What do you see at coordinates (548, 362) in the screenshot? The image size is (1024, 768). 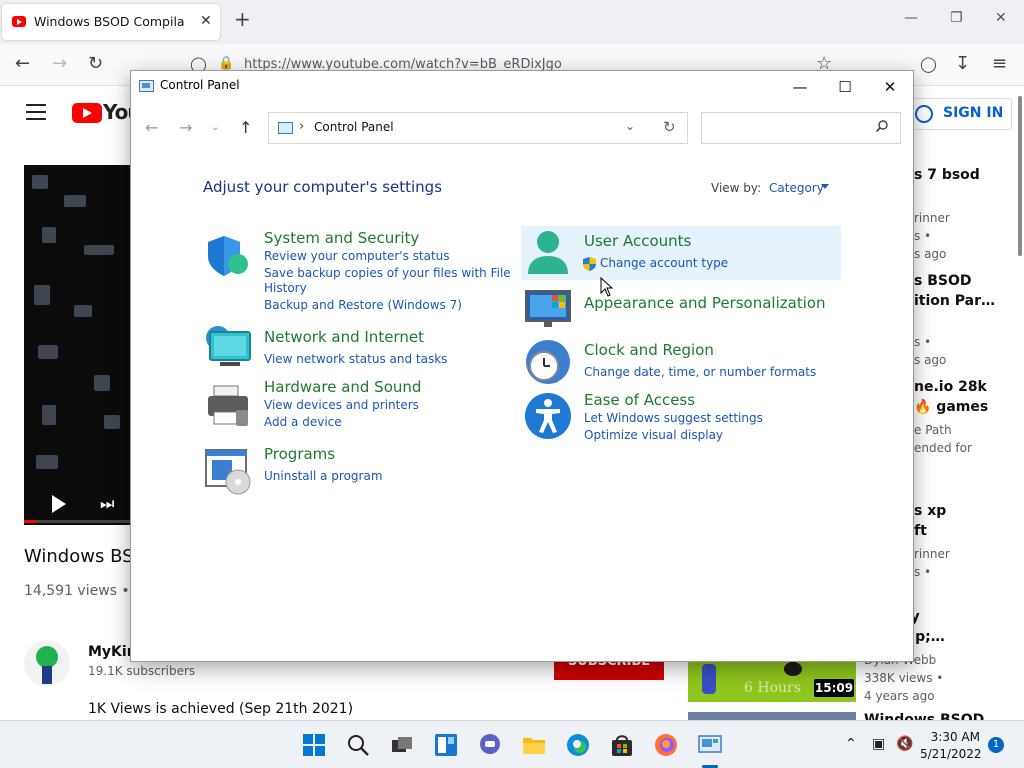 I see `clock-globe-icon` at bounding box center [548, 362].